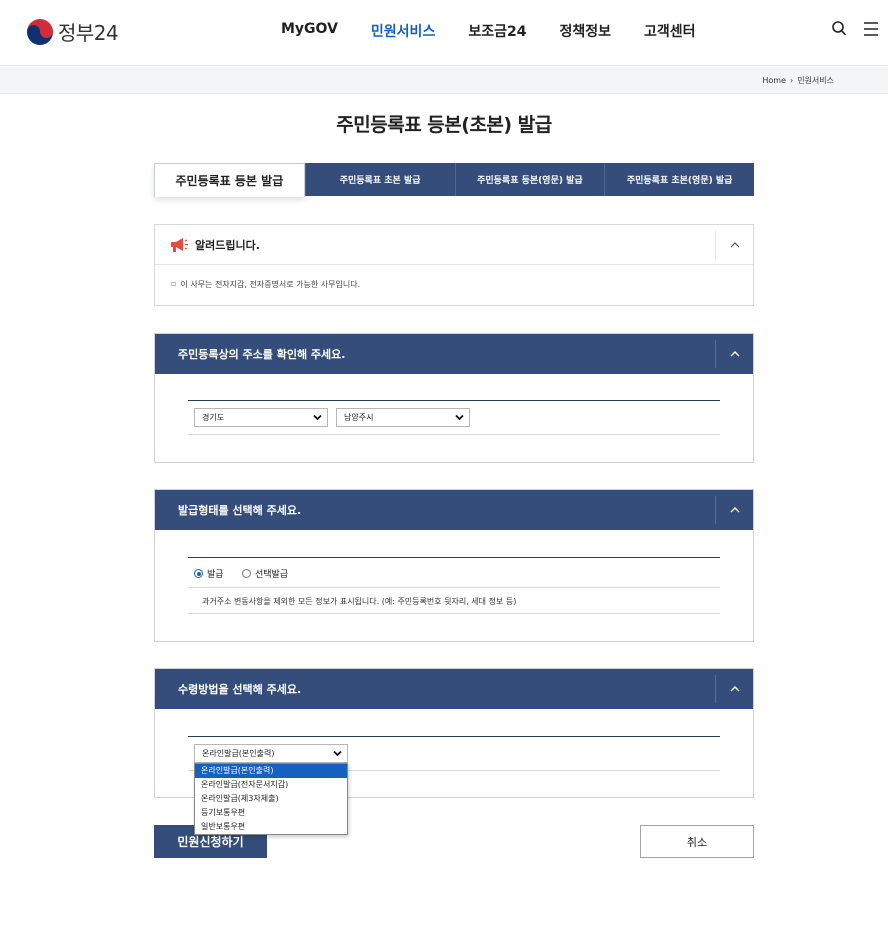 This screenshot has width=888, height=943. I want to click on dropdown-option: 등기보통우편, so click(271, 813).